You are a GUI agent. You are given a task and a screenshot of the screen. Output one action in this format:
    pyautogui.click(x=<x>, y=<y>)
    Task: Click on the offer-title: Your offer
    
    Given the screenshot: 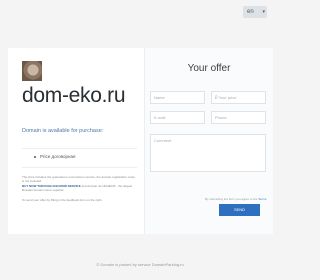 What is the action you would take?
    pyautogui.click(x=209, y=68)
    